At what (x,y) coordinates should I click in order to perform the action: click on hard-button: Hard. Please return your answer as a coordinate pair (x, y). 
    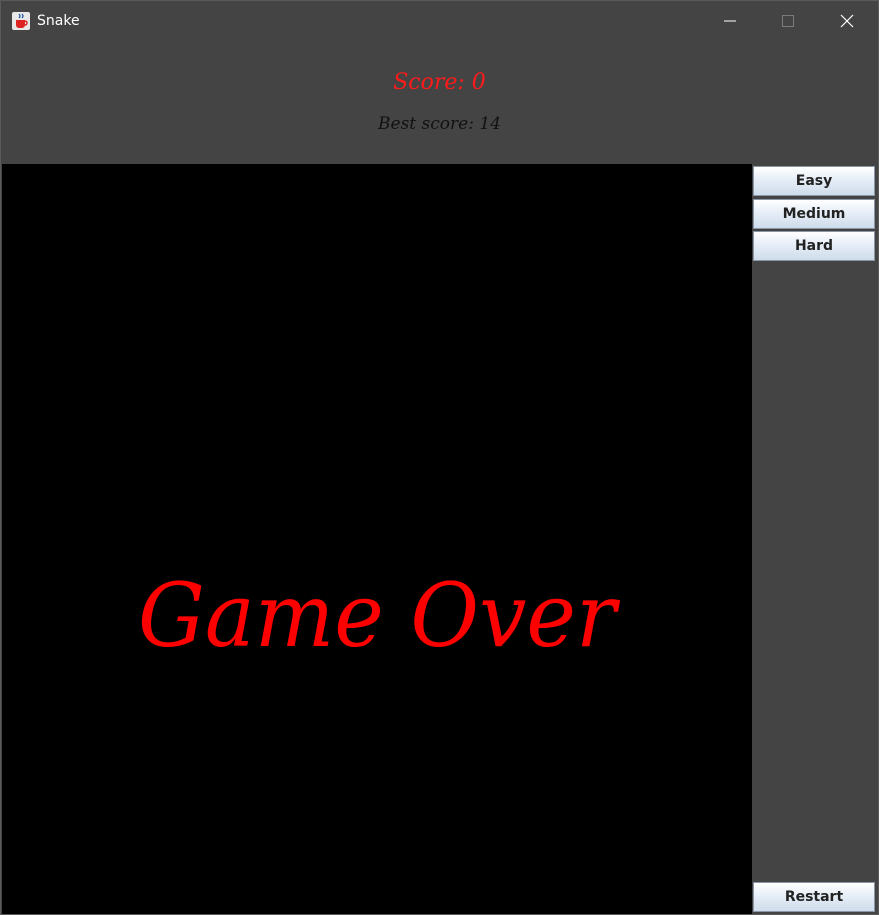
    Looking at the image, I should click on (814, 246).